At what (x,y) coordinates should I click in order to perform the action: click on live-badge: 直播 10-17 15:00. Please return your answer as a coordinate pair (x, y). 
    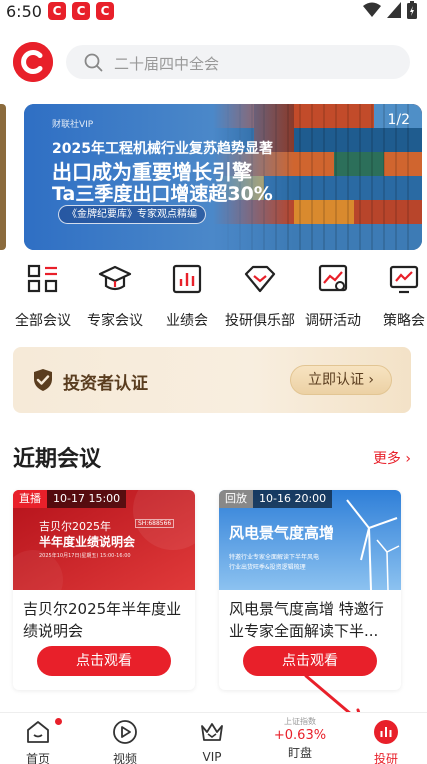
    Looking at the image, I should click on (70, 499).